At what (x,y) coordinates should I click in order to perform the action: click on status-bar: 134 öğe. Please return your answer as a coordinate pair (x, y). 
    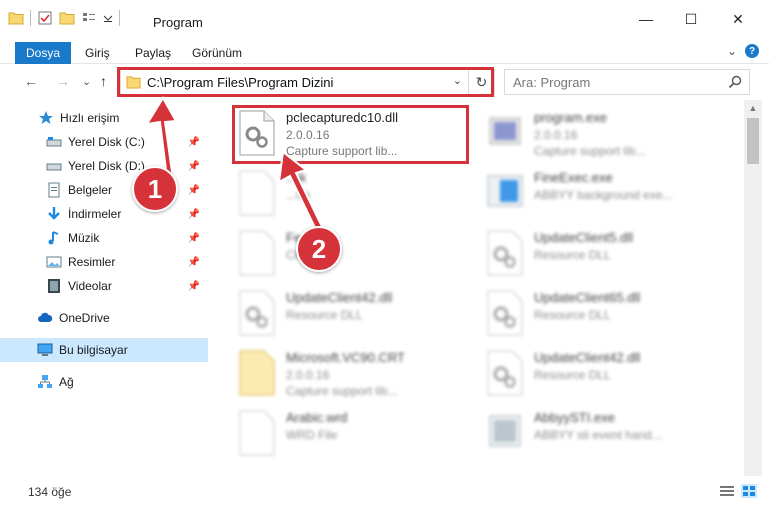
    Looking at the image, I should click on (384, 496).